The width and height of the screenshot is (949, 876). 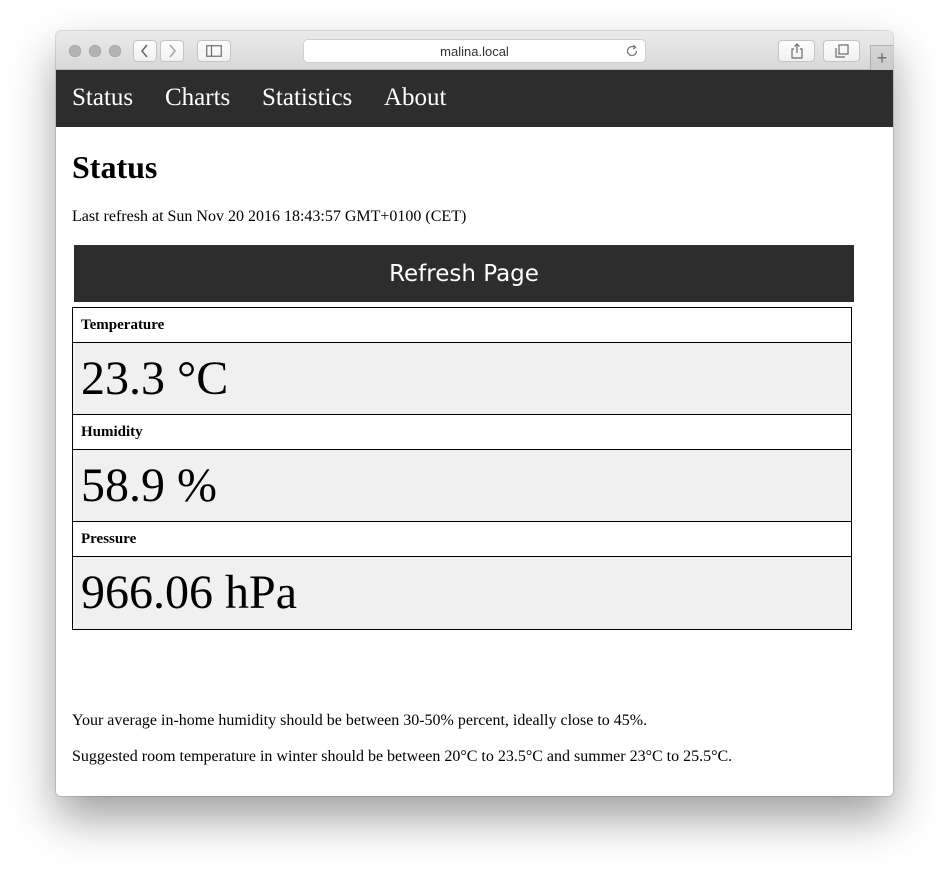 I want to click on reload-icon, so click(x=632, y=52).